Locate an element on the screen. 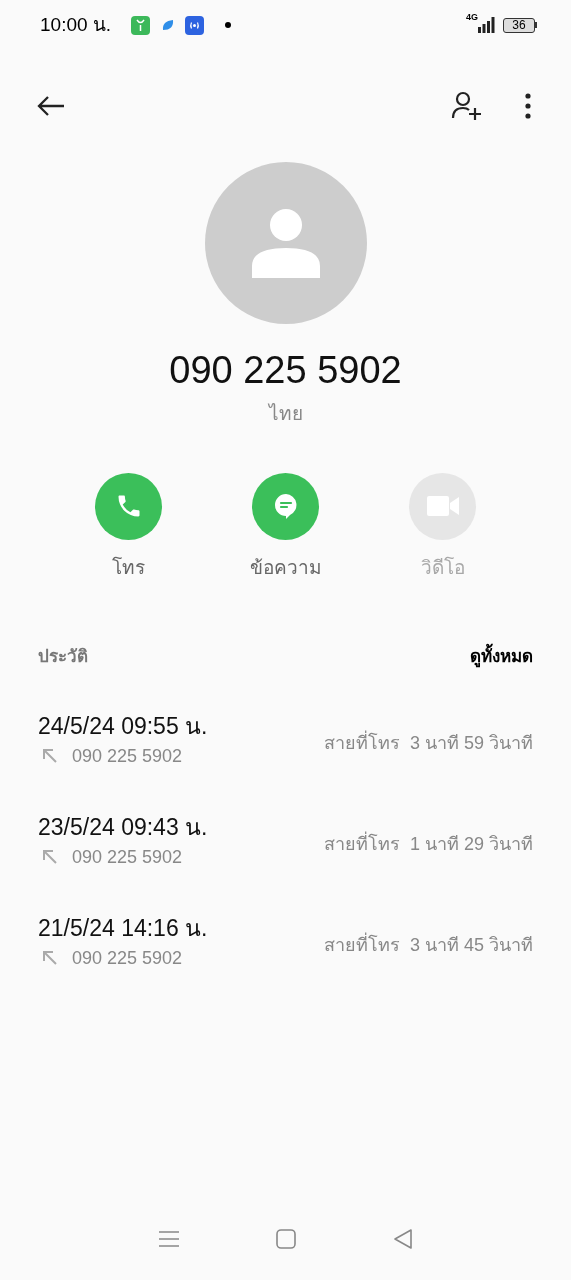 The width and height of the screenshot is (571, 1280). phone-number: 090 225 5902 is located at coordinates (285, 370).